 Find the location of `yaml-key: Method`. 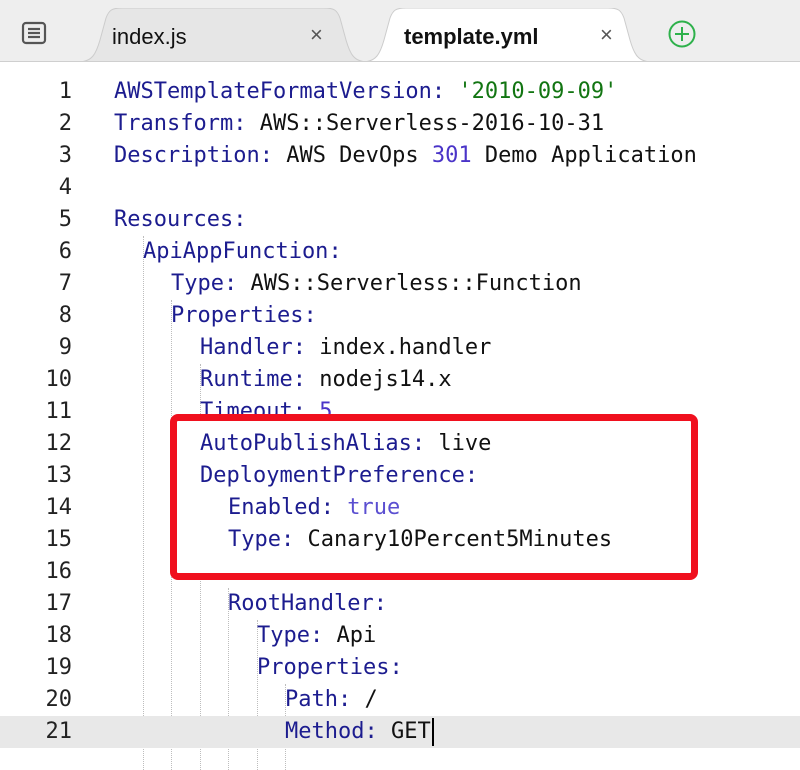

yaml-key: Method is located at coordinates (325, 731).